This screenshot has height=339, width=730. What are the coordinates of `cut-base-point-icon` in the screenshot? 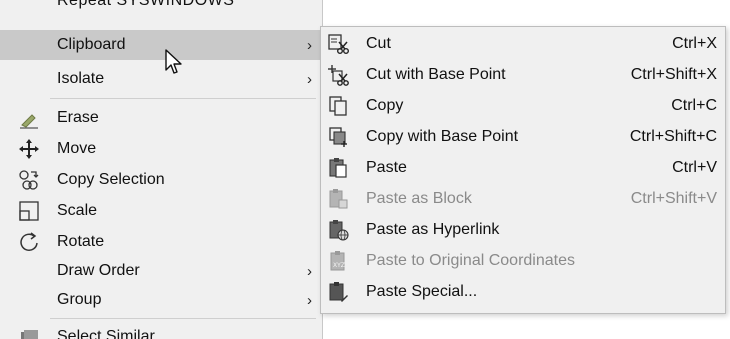 It's located at (338, 75).